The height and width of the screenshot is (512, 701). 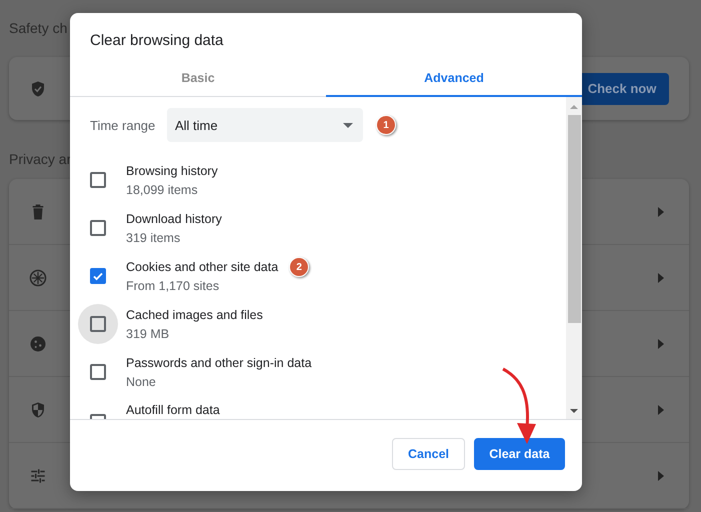 I want to click on cancel-button: Cancel, so click(x=428, y=454).